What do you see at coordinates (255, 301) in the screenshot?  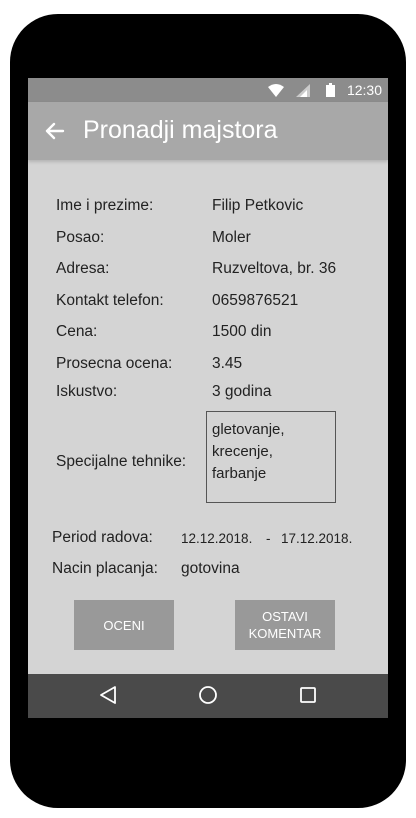 I see `phone-value: 0659876521` at bounding box center [255, 301].